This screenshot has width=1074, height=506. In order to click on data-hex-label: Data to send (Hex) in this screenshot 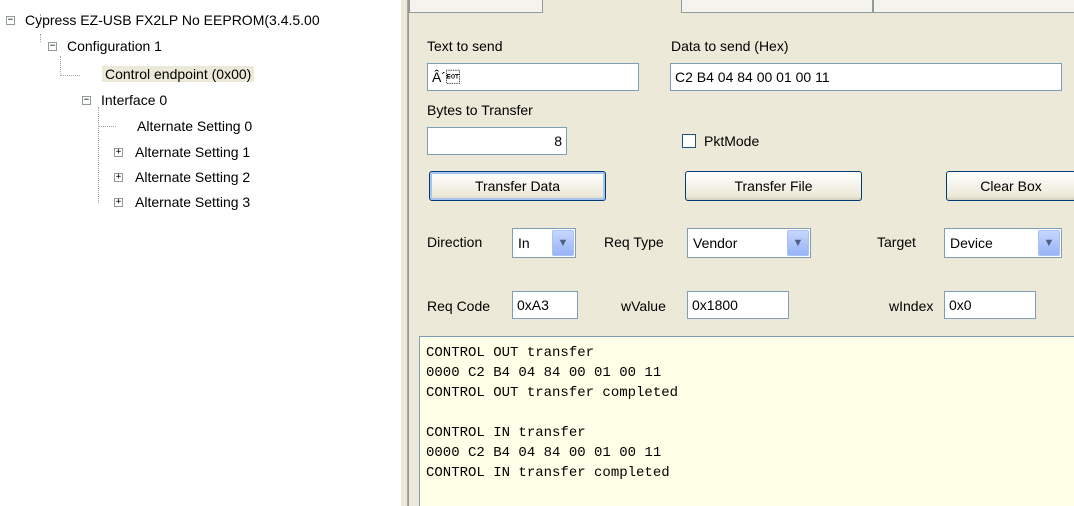, I will do `click(730, 46)`.